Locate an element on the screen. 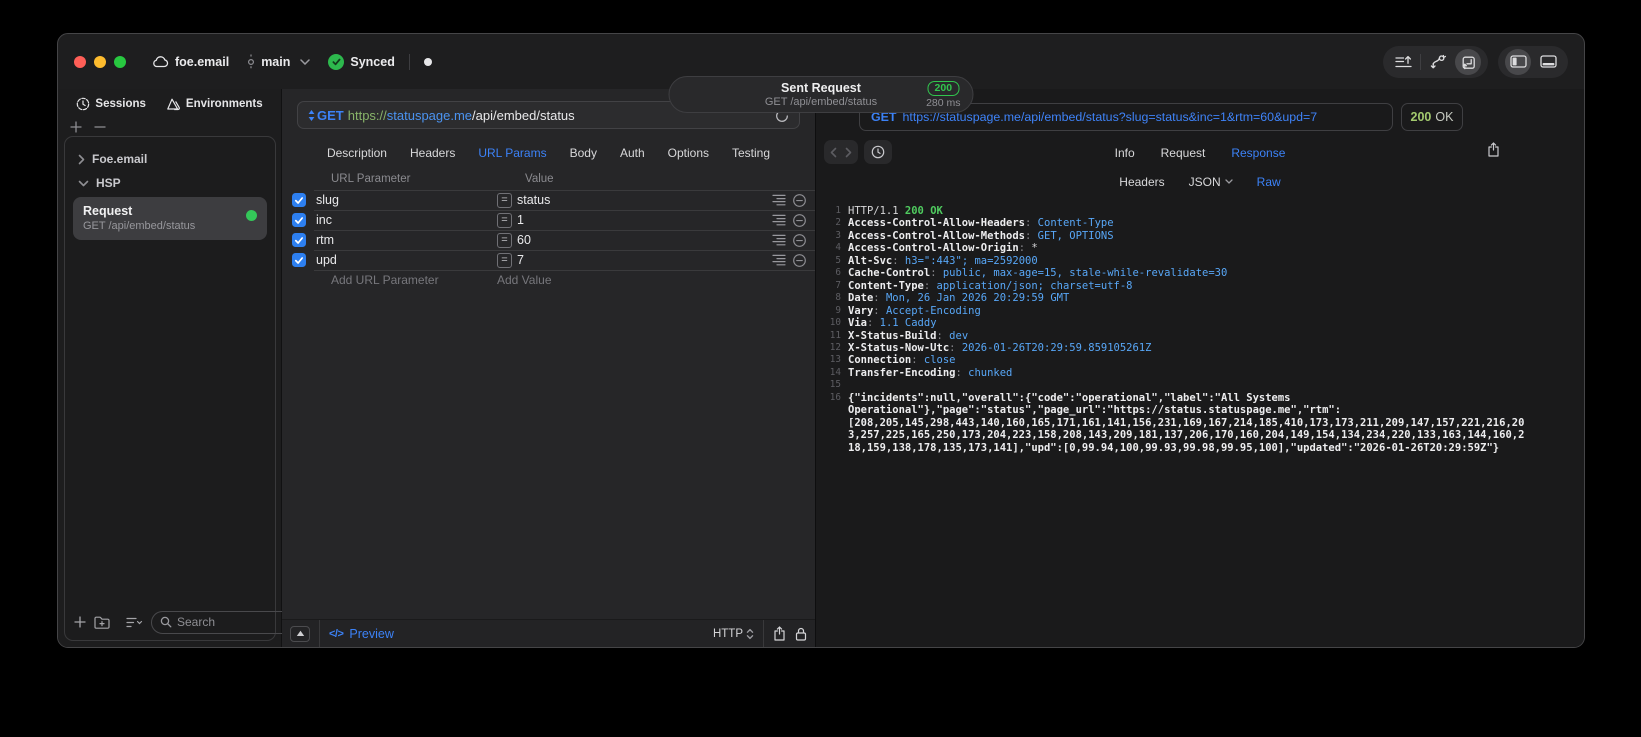 The height and width of the screenshot is (737, 1641). subtab-raw: Raw is located at coordinates (1269, 182).